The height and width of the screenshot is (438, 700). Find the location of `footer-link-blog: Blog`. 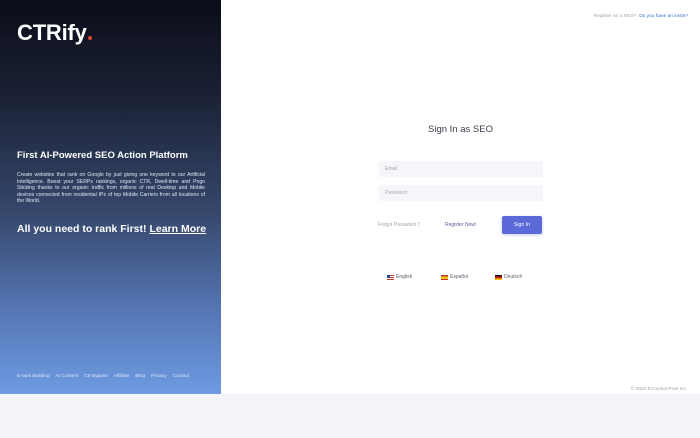

footer-link-blog: Blog is located at coordinates (140, 376).